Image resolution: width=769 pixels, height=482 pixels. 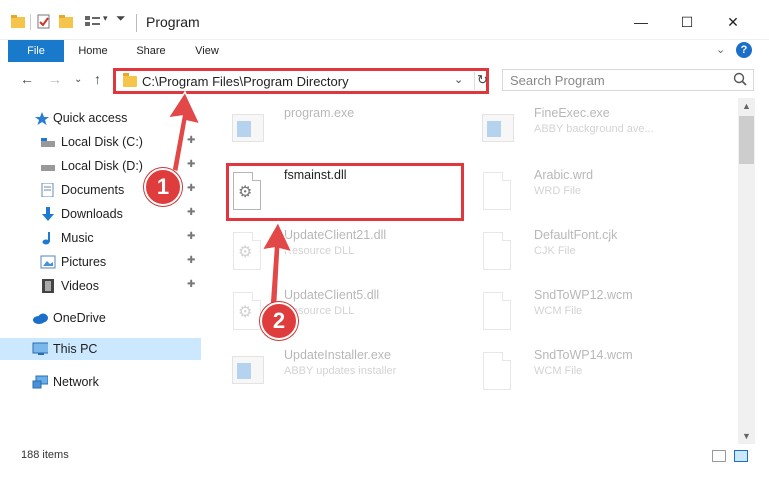 I want to click on callout-2: 2, so click(x=279, y=321).